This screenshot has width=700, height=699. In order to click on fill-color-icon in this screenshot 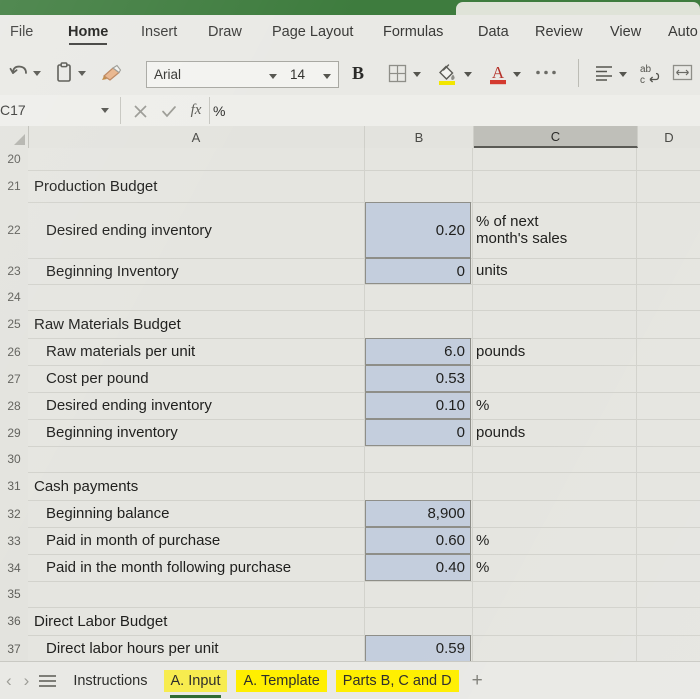, I will do `click(447, 73)`.